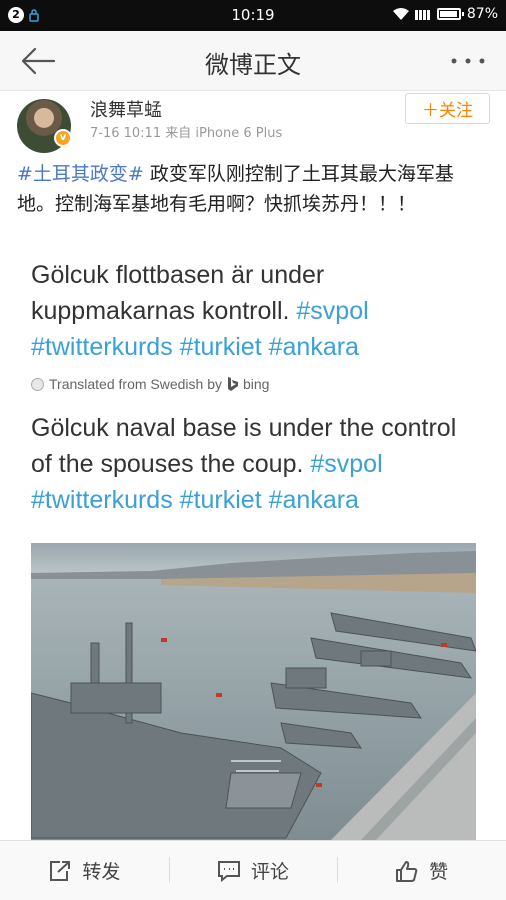 This screenshot has height=900, width=506. Describe the element at coordinates (102, 500) in the screenshot. I see `tag-twitterkurds-en: #twitterkurds` at that location.